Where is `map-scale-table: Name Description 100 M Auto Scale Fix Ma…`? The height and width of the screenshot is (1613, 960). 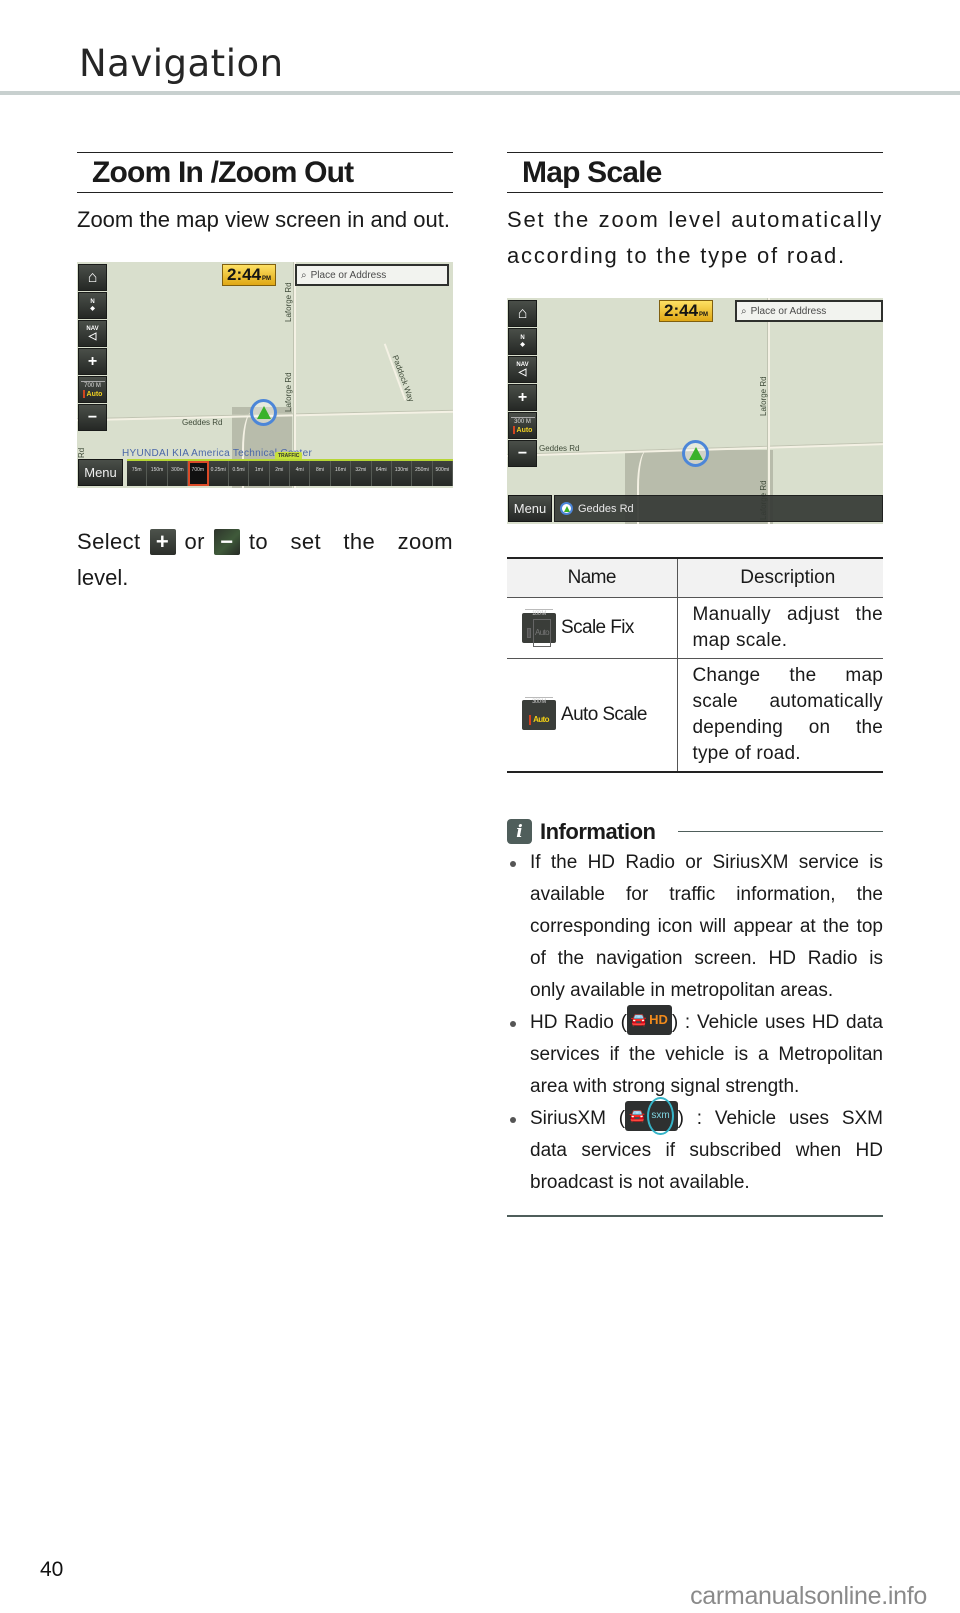 map-scale-table: Name Description 100 M Auto Scale Fix Ma… is located at coordinates (695, 665).